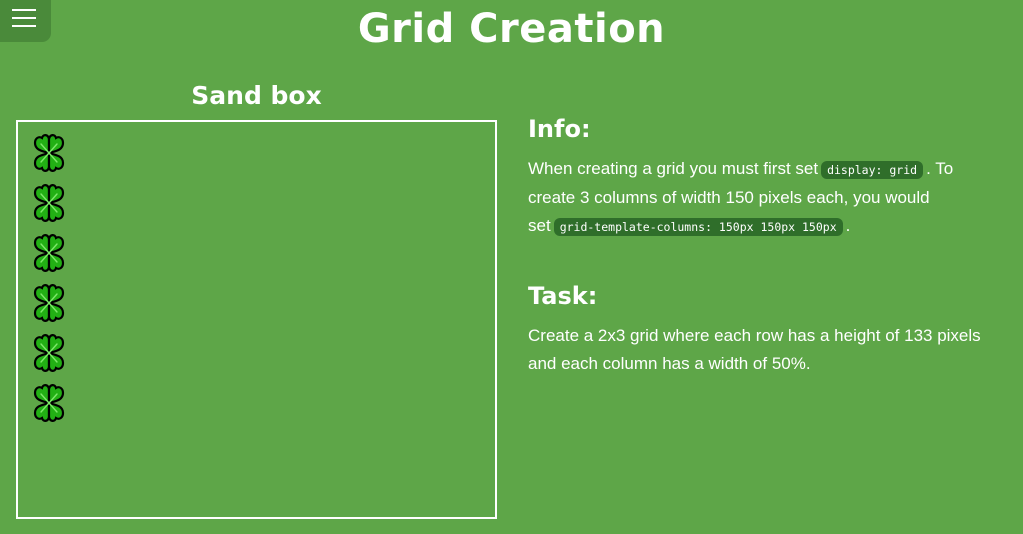  Describe the element at coordinates (511, 29) in the screenshot. I see `page-title: Grid Creation` at that location.